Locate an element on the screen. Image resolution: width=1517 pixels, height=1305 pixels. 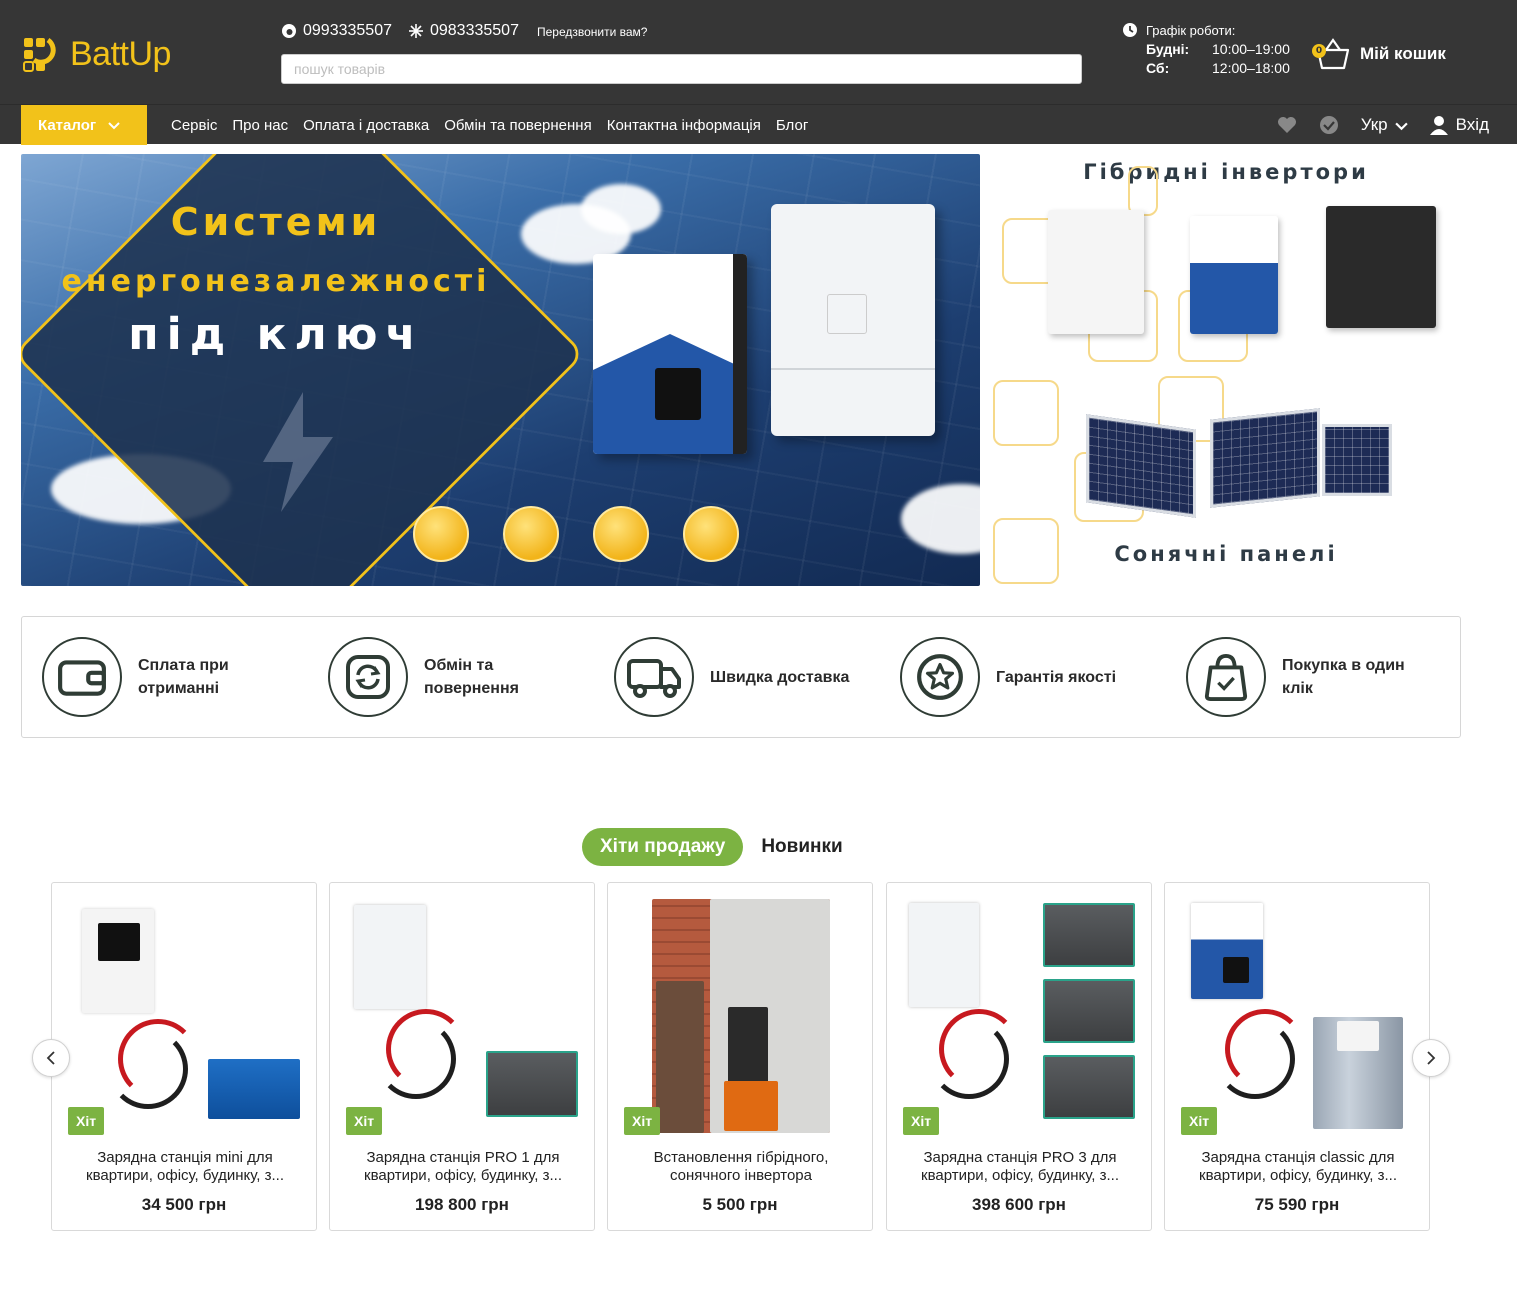
feature-item: Швидка доставка is located at coordinates (737, 677).